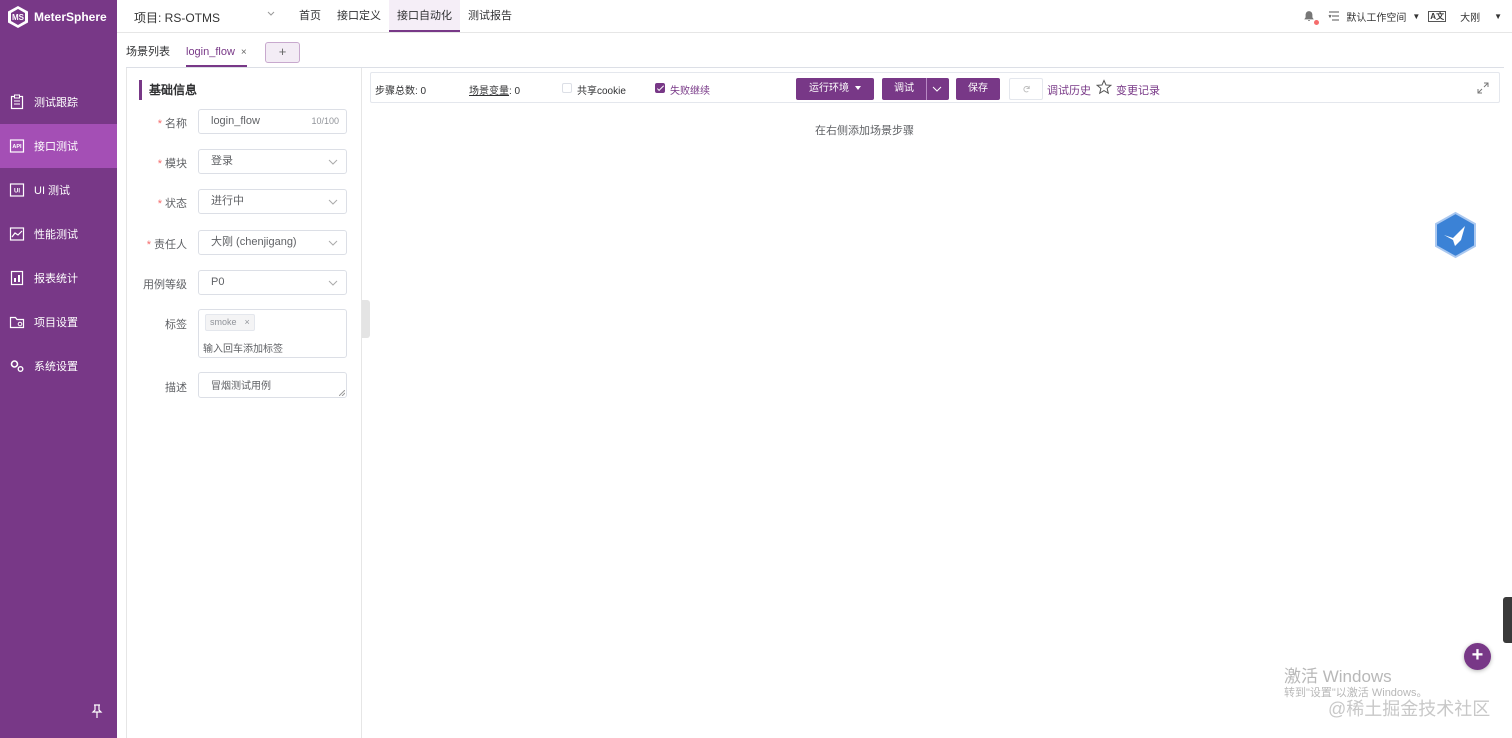  Describe the element at coordinates (660, 88) in the screenshot. I see `continue-on-fail-checkbox` at that location.